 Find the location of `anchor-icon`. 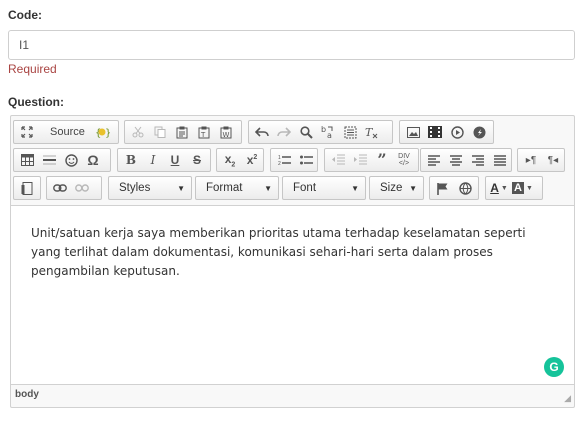

anchor-icon is located at coordinates (443, 188).